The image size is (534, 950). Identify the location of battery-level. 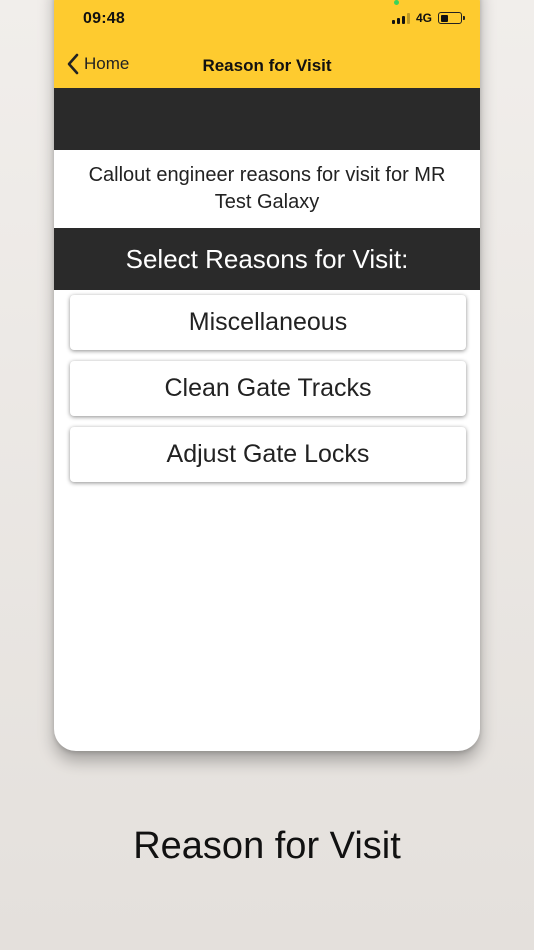
(444, 18).